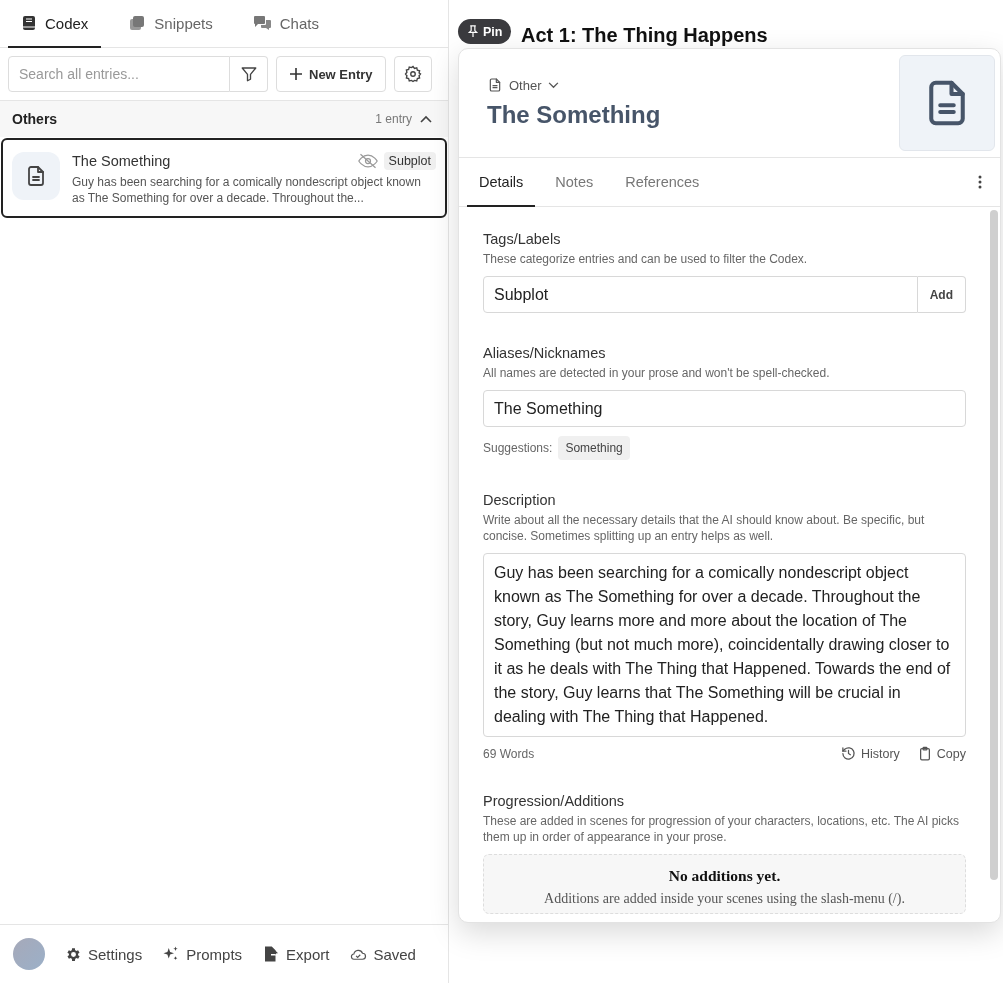 The height and width of the screenshot is (983, 1003). Describe the element at coordinates (994, 545) in the screenshot. I see `scrollbar-thumb` at that location.